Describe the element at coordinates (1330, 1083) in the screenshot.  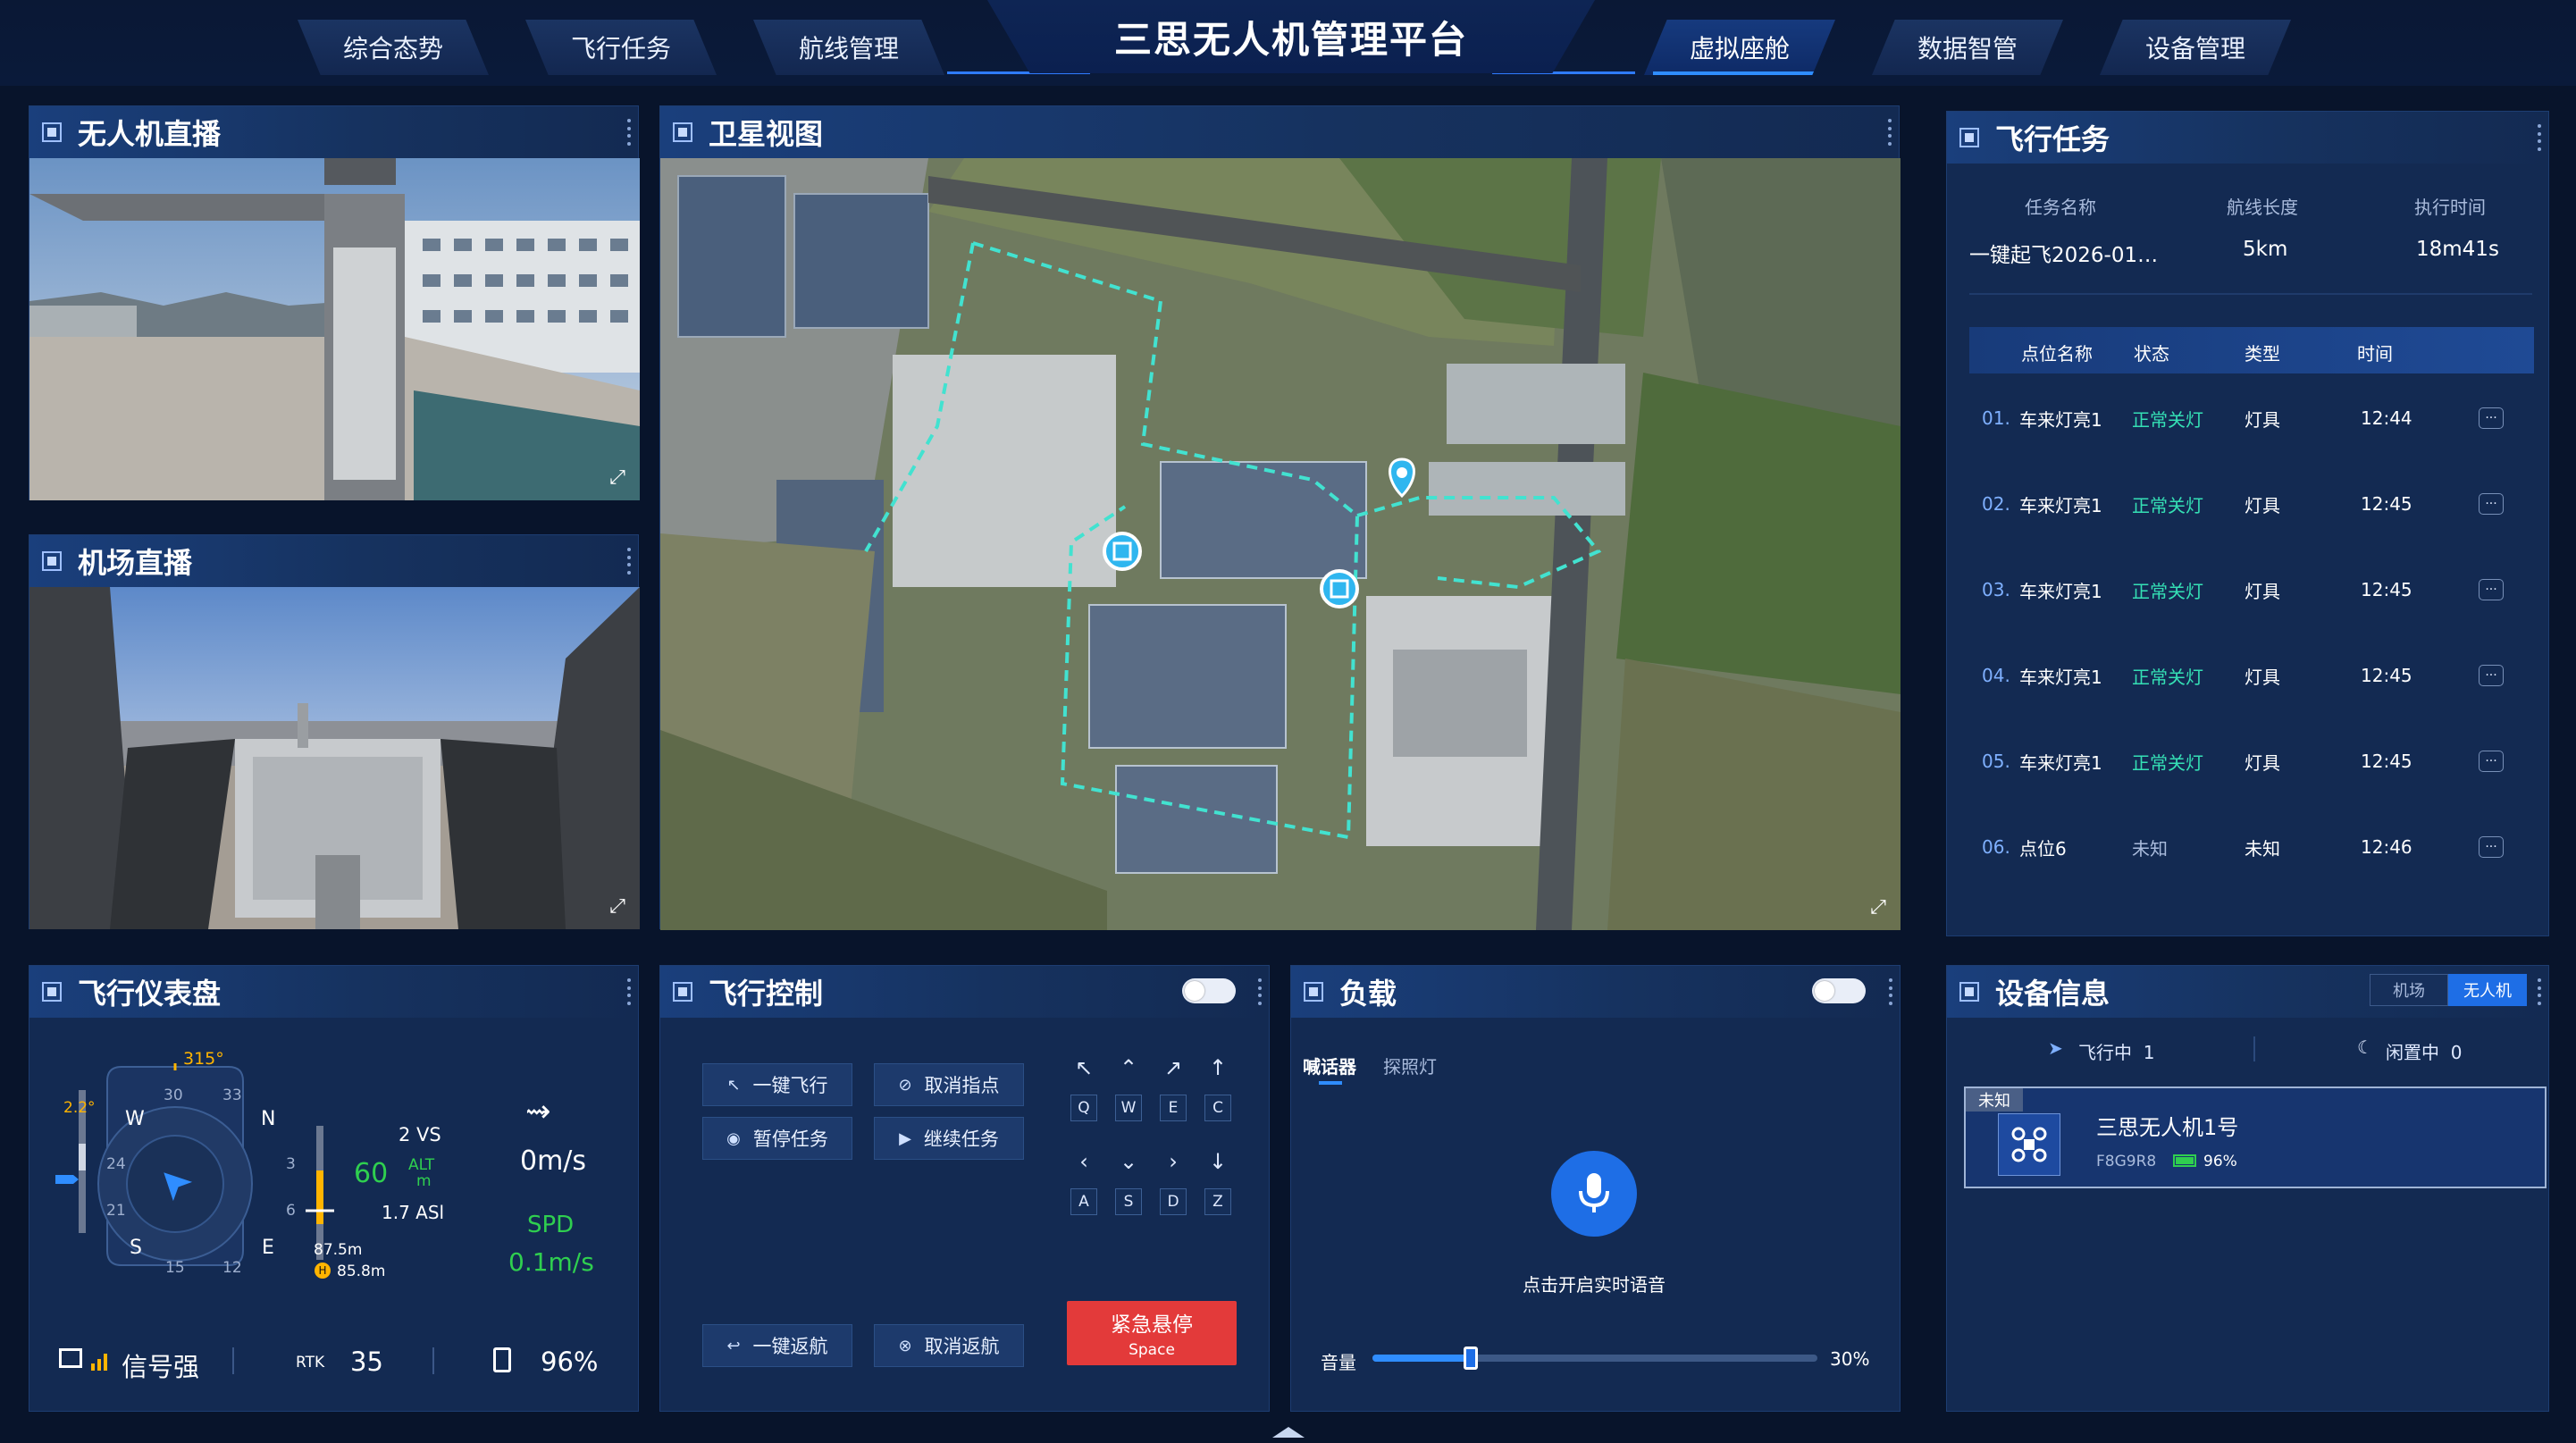
I see `tab-indicator` at that location.